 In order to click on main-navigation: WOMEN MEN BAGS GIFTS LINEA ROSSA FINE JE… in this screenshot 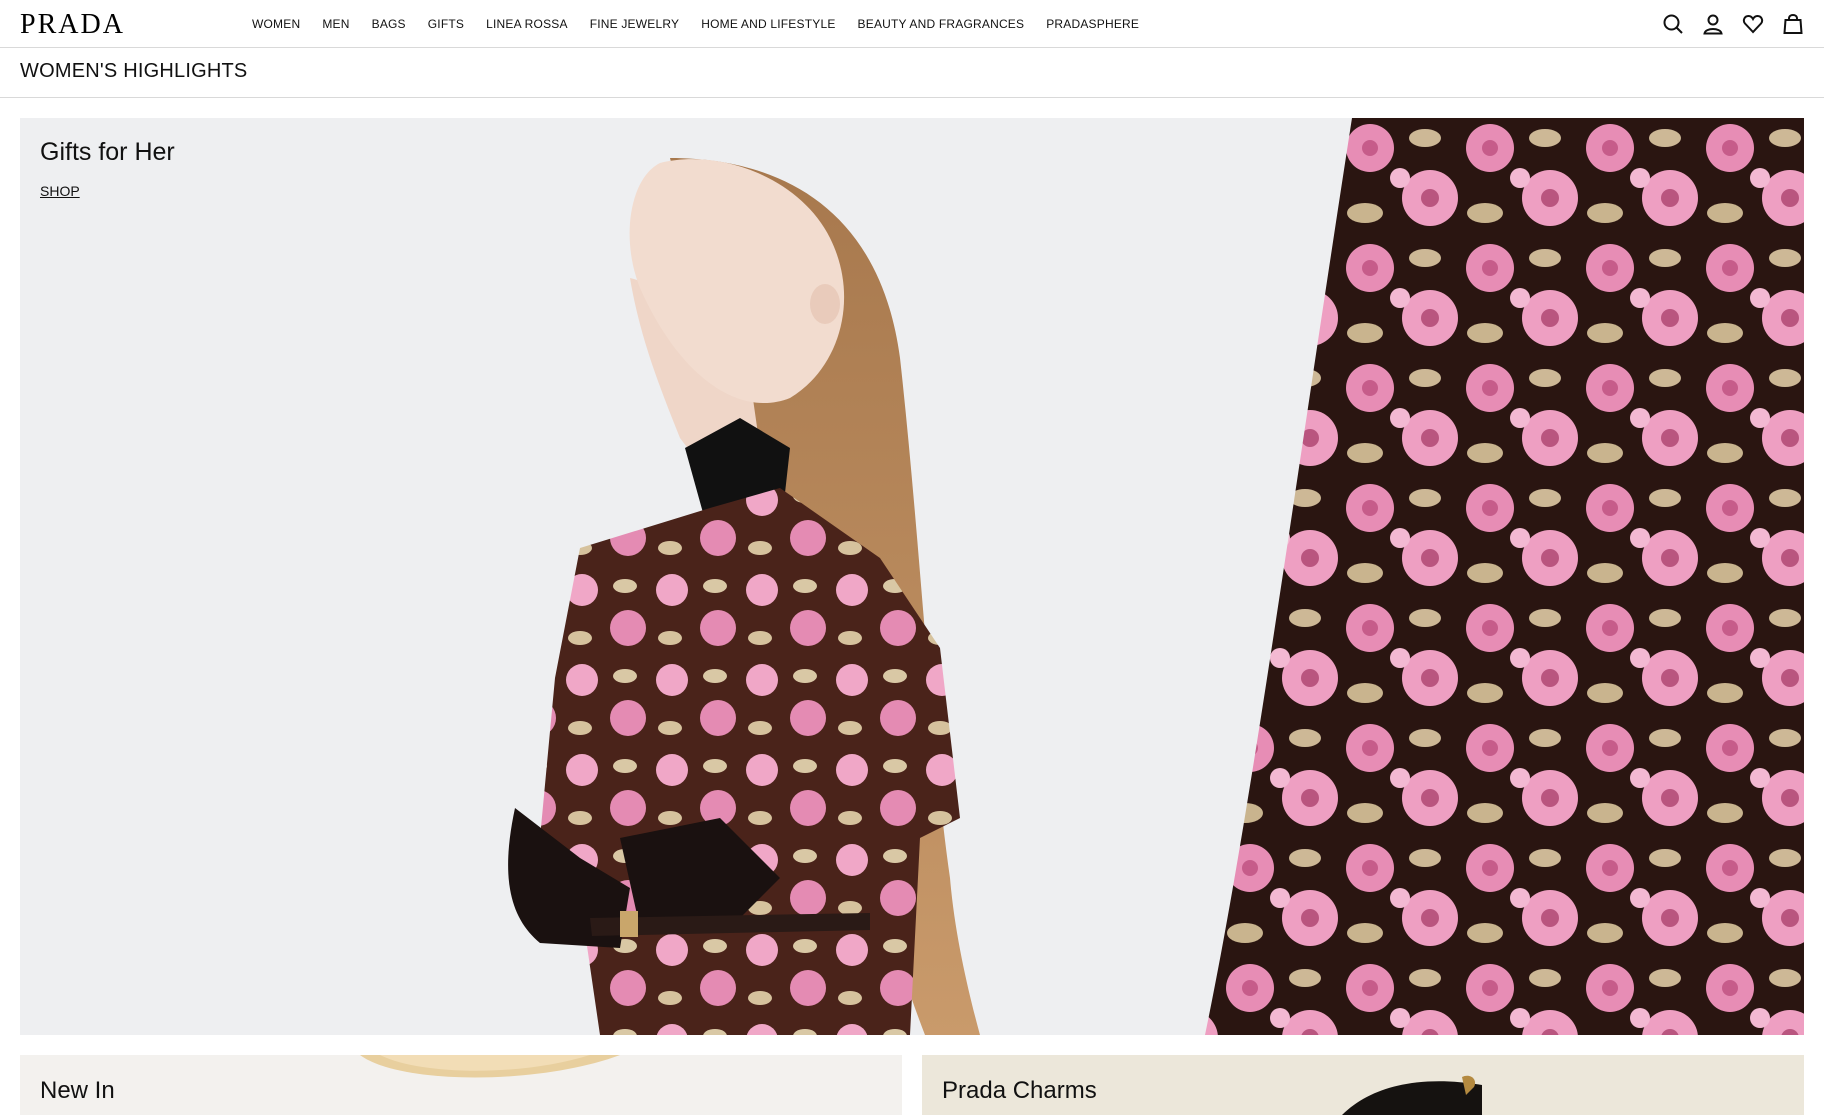, I will do `click(695, 24)`.